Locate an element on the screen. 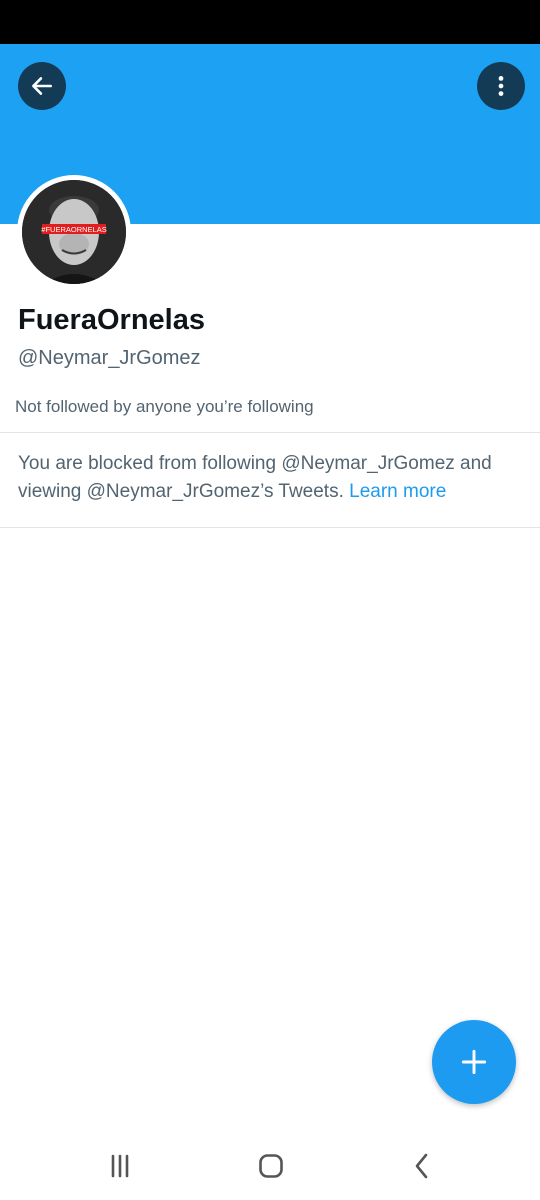 This screenshot has height=1200, width=540. user-handle: @Neymar_JrGomez is located at coordinates (109, 358).